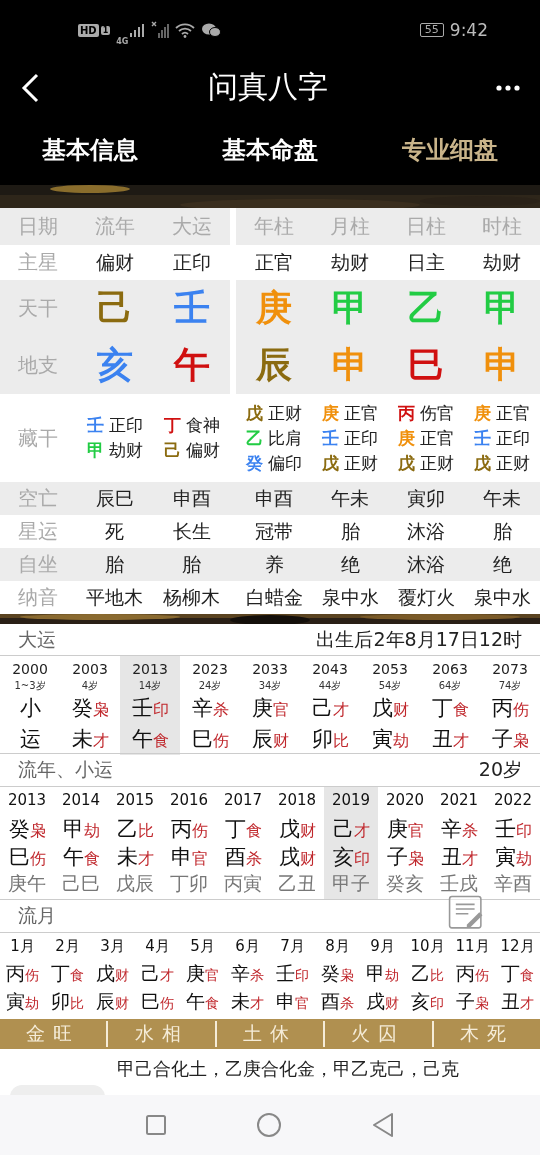  I want to click on tab: 基本信息, so click(90, 150).